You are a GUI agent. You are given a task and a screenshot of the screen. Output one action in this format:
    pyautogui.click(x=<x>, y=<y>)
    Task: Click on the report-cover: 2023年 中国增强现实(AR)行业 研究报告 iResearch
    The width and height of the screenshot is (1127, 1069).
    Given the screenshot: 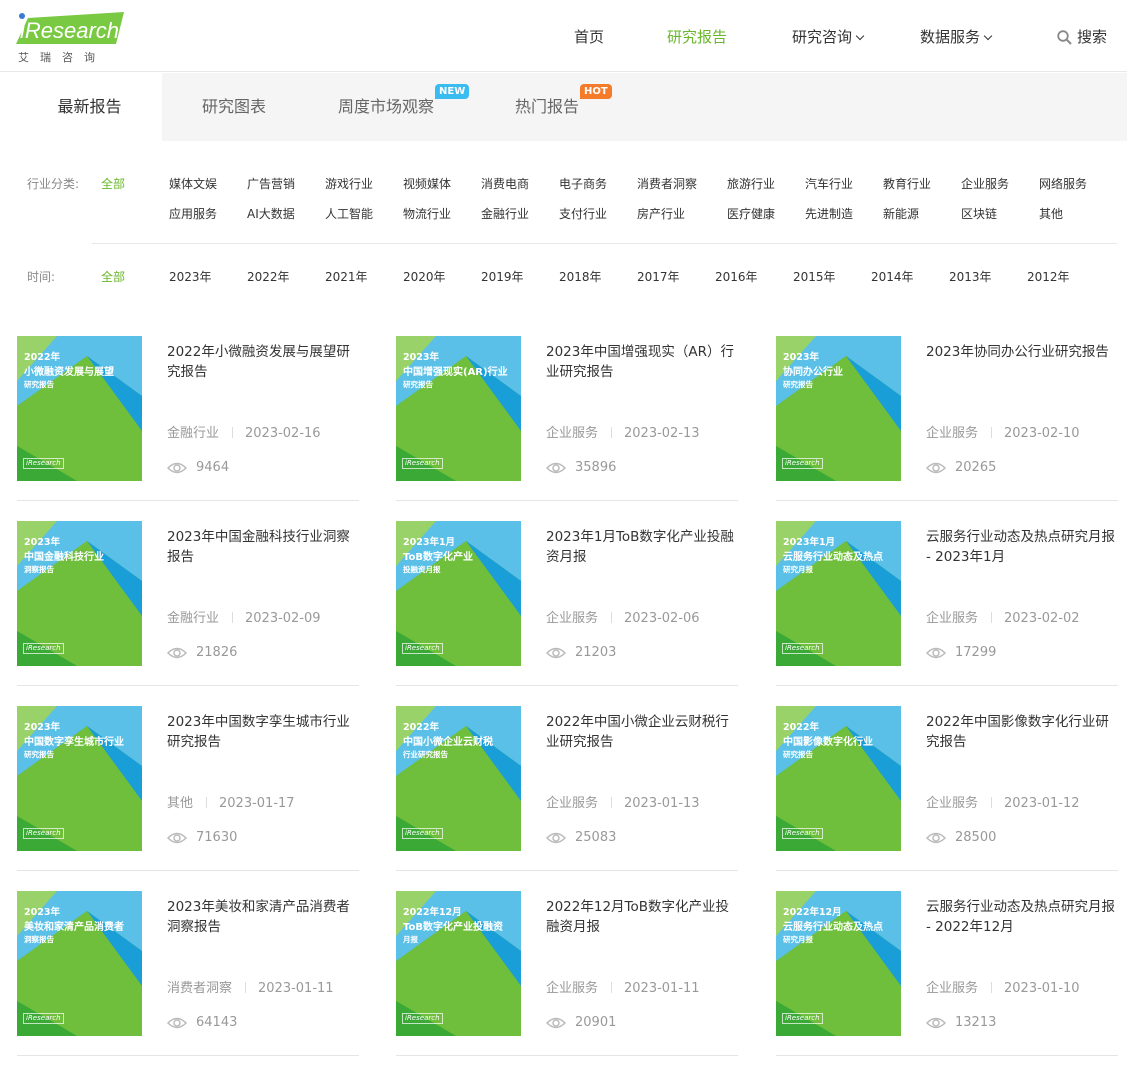 What is the action you would take?
    pyautogui.click(x=458, y=408)
    